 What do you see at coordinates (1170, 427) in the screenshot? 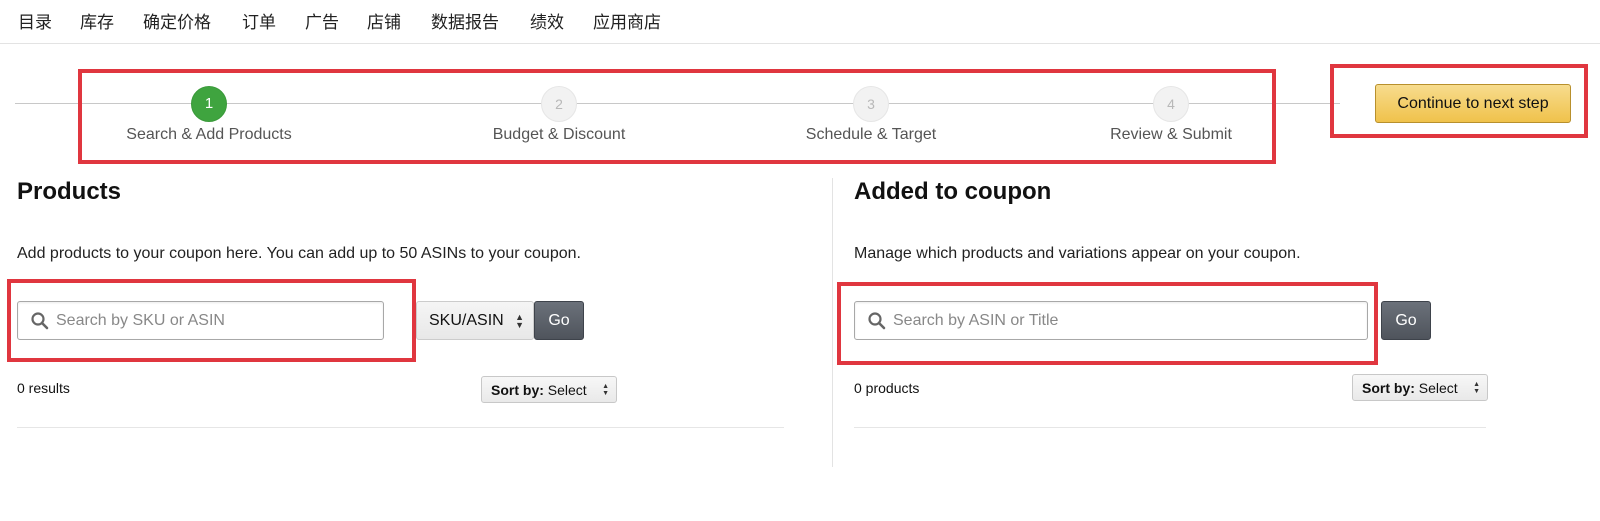
I see `coupon-divider` at bounding box center [1170, 427].